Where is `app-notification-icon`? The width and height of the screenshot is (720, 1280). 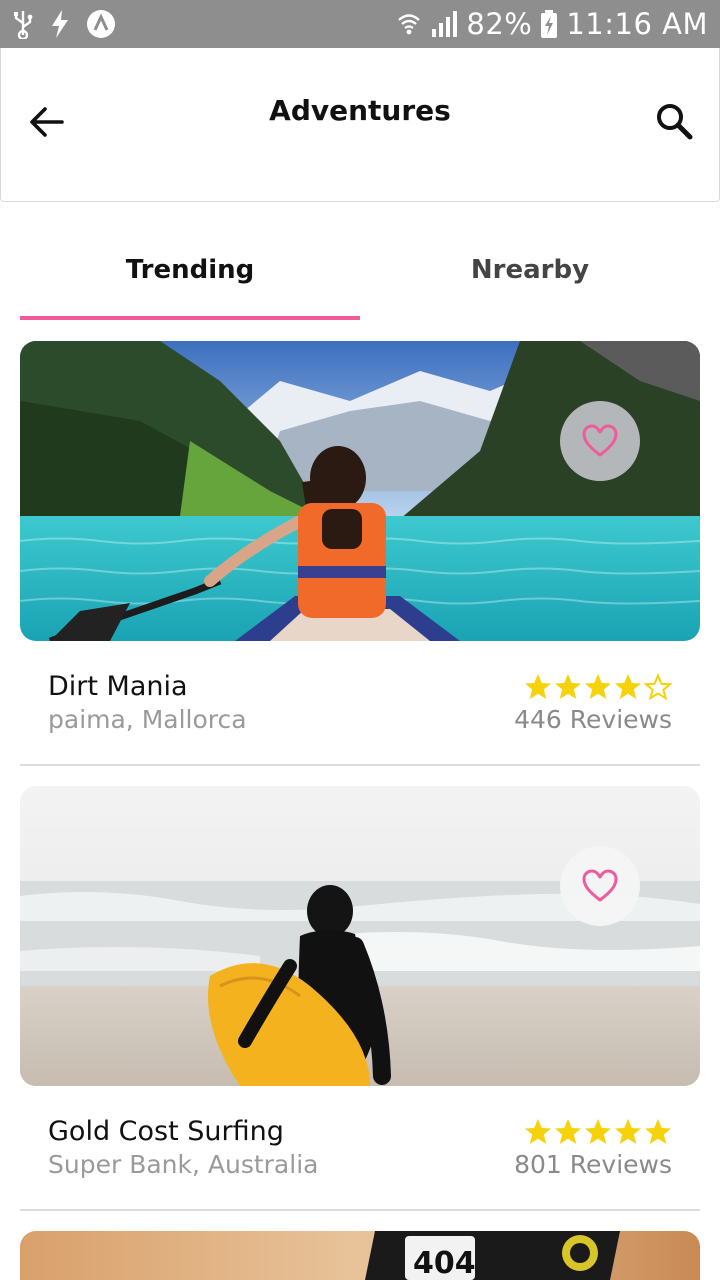 app-notification-icon is located at coordinates (101, 24).